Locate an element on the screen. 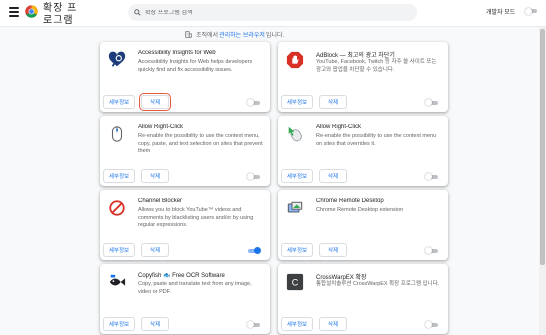 The height and width of the screenshot is (335, 546). search-input is located at coordinates (270, 12).